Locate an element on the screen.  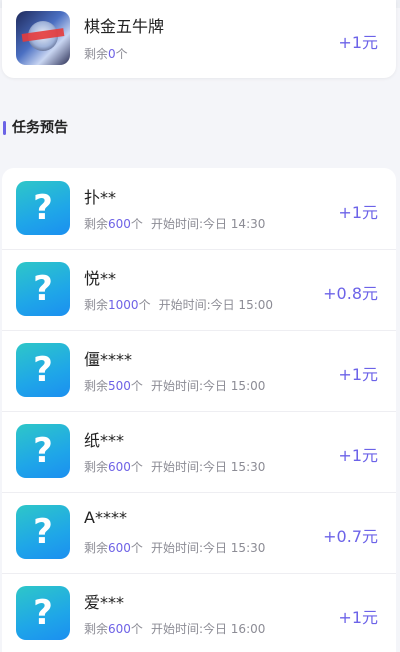
task-title: 爱*** is located at coordinates (104, 602).